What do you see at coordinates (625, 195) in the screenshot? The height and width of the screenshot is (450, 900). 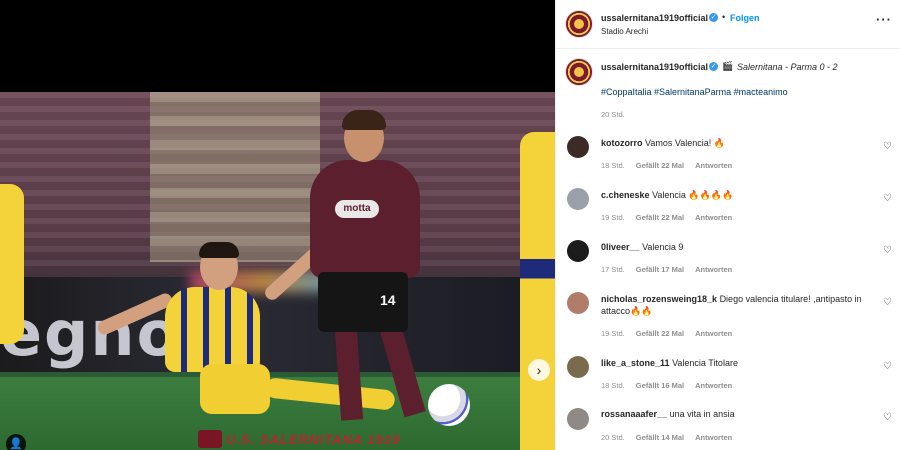 I see `commenter-username: c.cheneske` at bounding box center [625, 195].